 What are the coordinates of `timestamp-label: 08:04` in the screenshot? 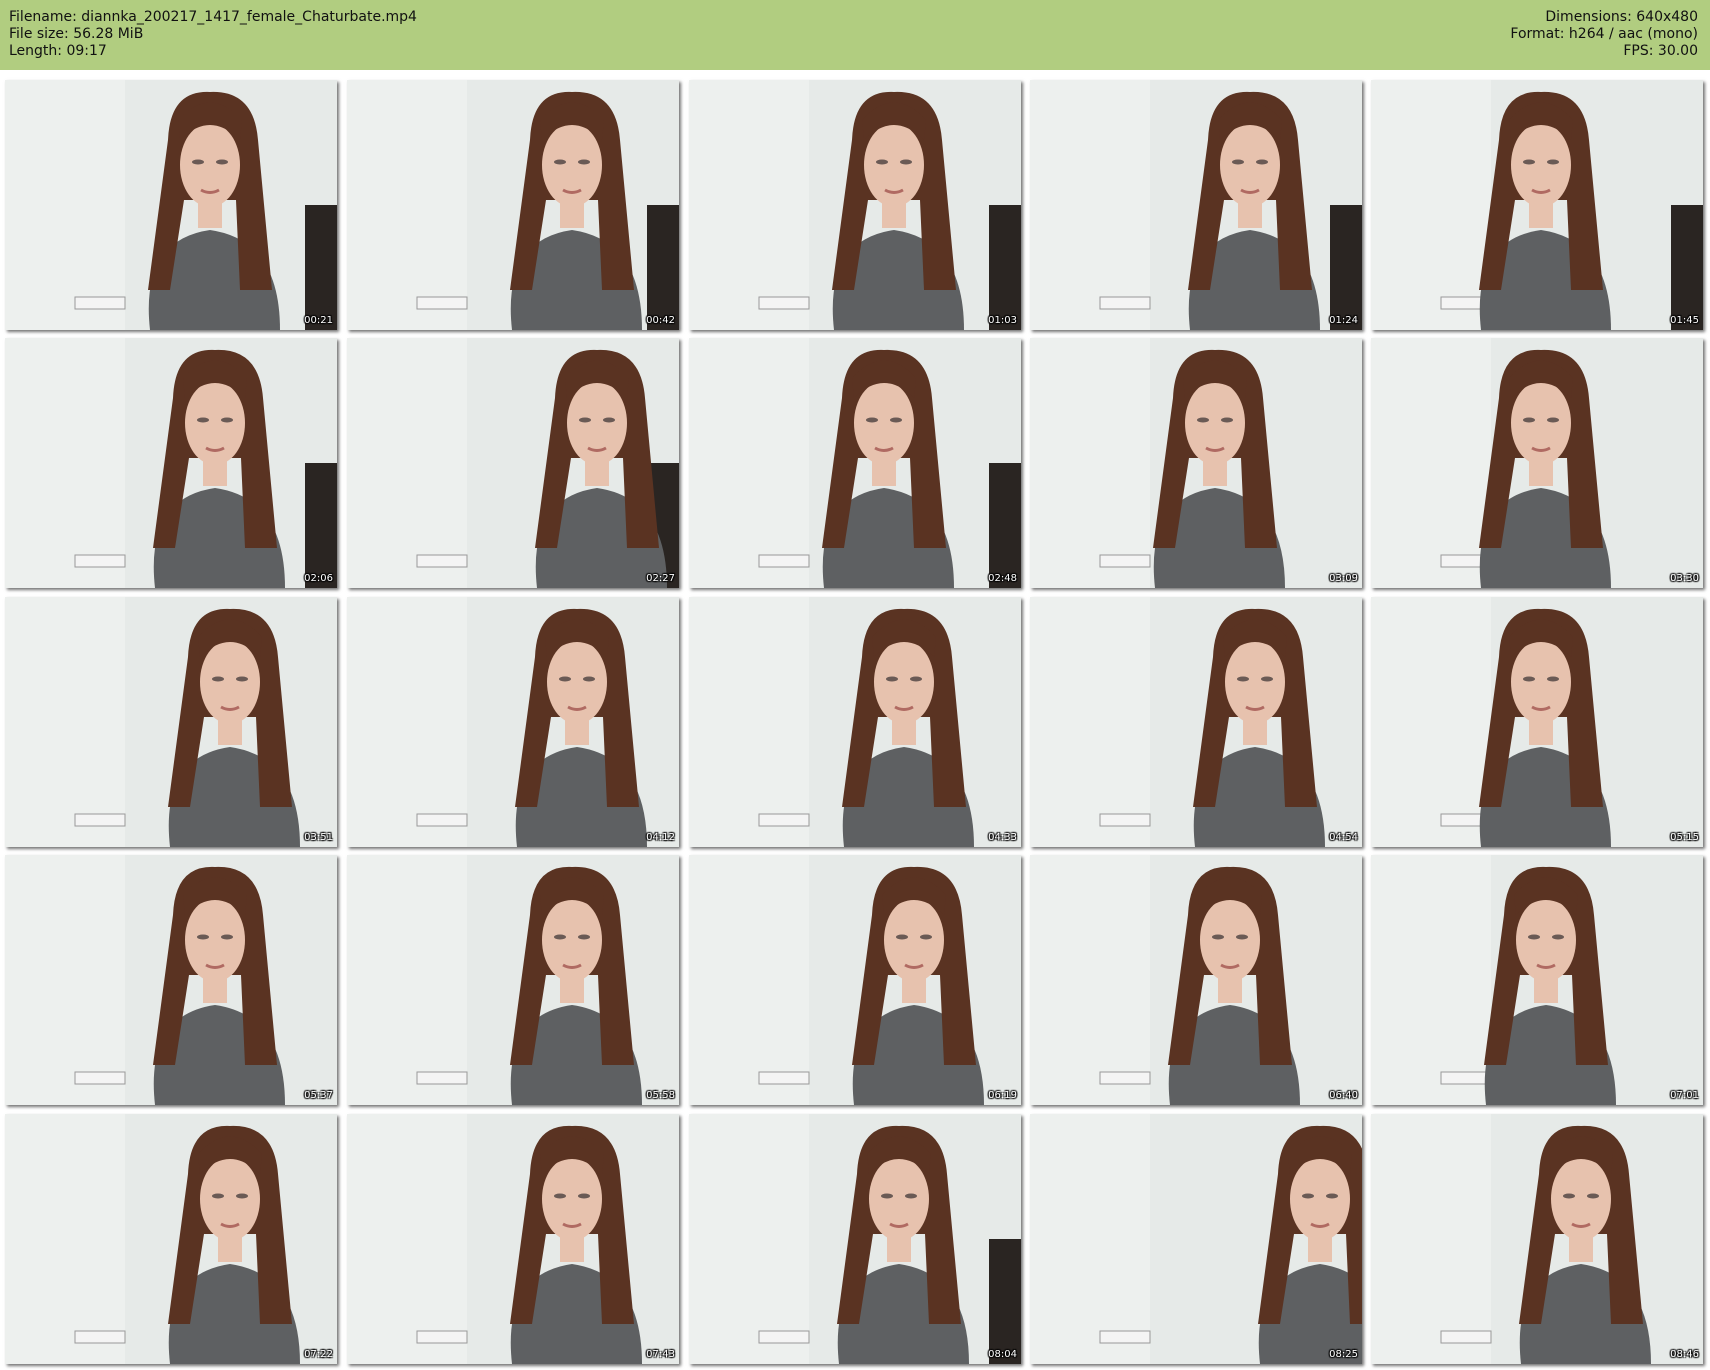 It's located at (1002, 1354).